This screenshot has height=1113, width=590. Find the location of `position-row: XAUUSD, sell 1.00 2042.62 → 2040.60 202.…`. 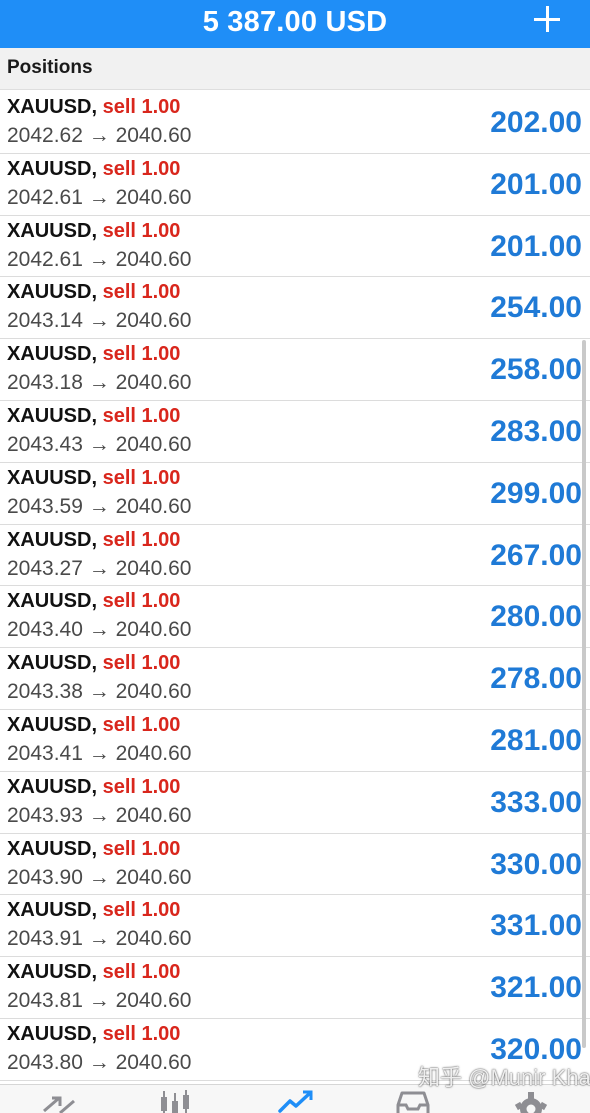

position-row: XAUUSD, sell 1.00 2042.62 → 2040.60 202.… is located at coordinates (295, 123).